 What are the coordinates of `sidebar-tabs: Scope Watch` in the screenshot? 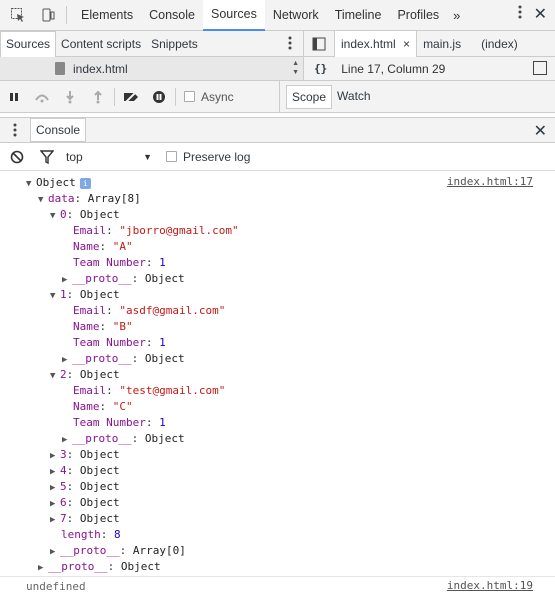 It's located at (417, 96).